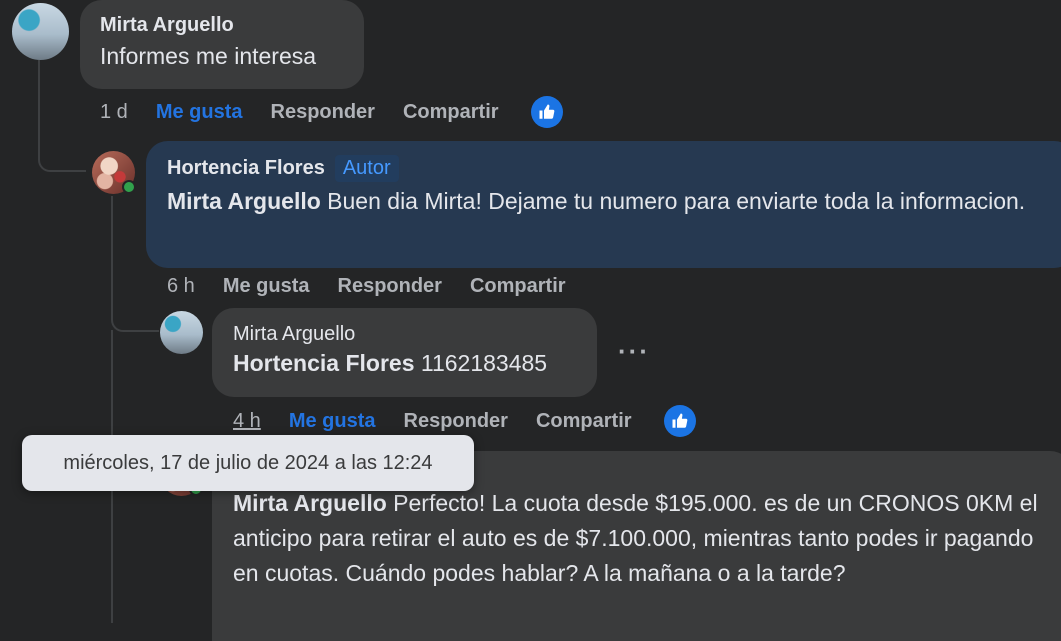 This screenshot has width=1061, height=641. I want to click on comment-actions: 6 h Me gusta Responder Compartir, so click(380, 286).